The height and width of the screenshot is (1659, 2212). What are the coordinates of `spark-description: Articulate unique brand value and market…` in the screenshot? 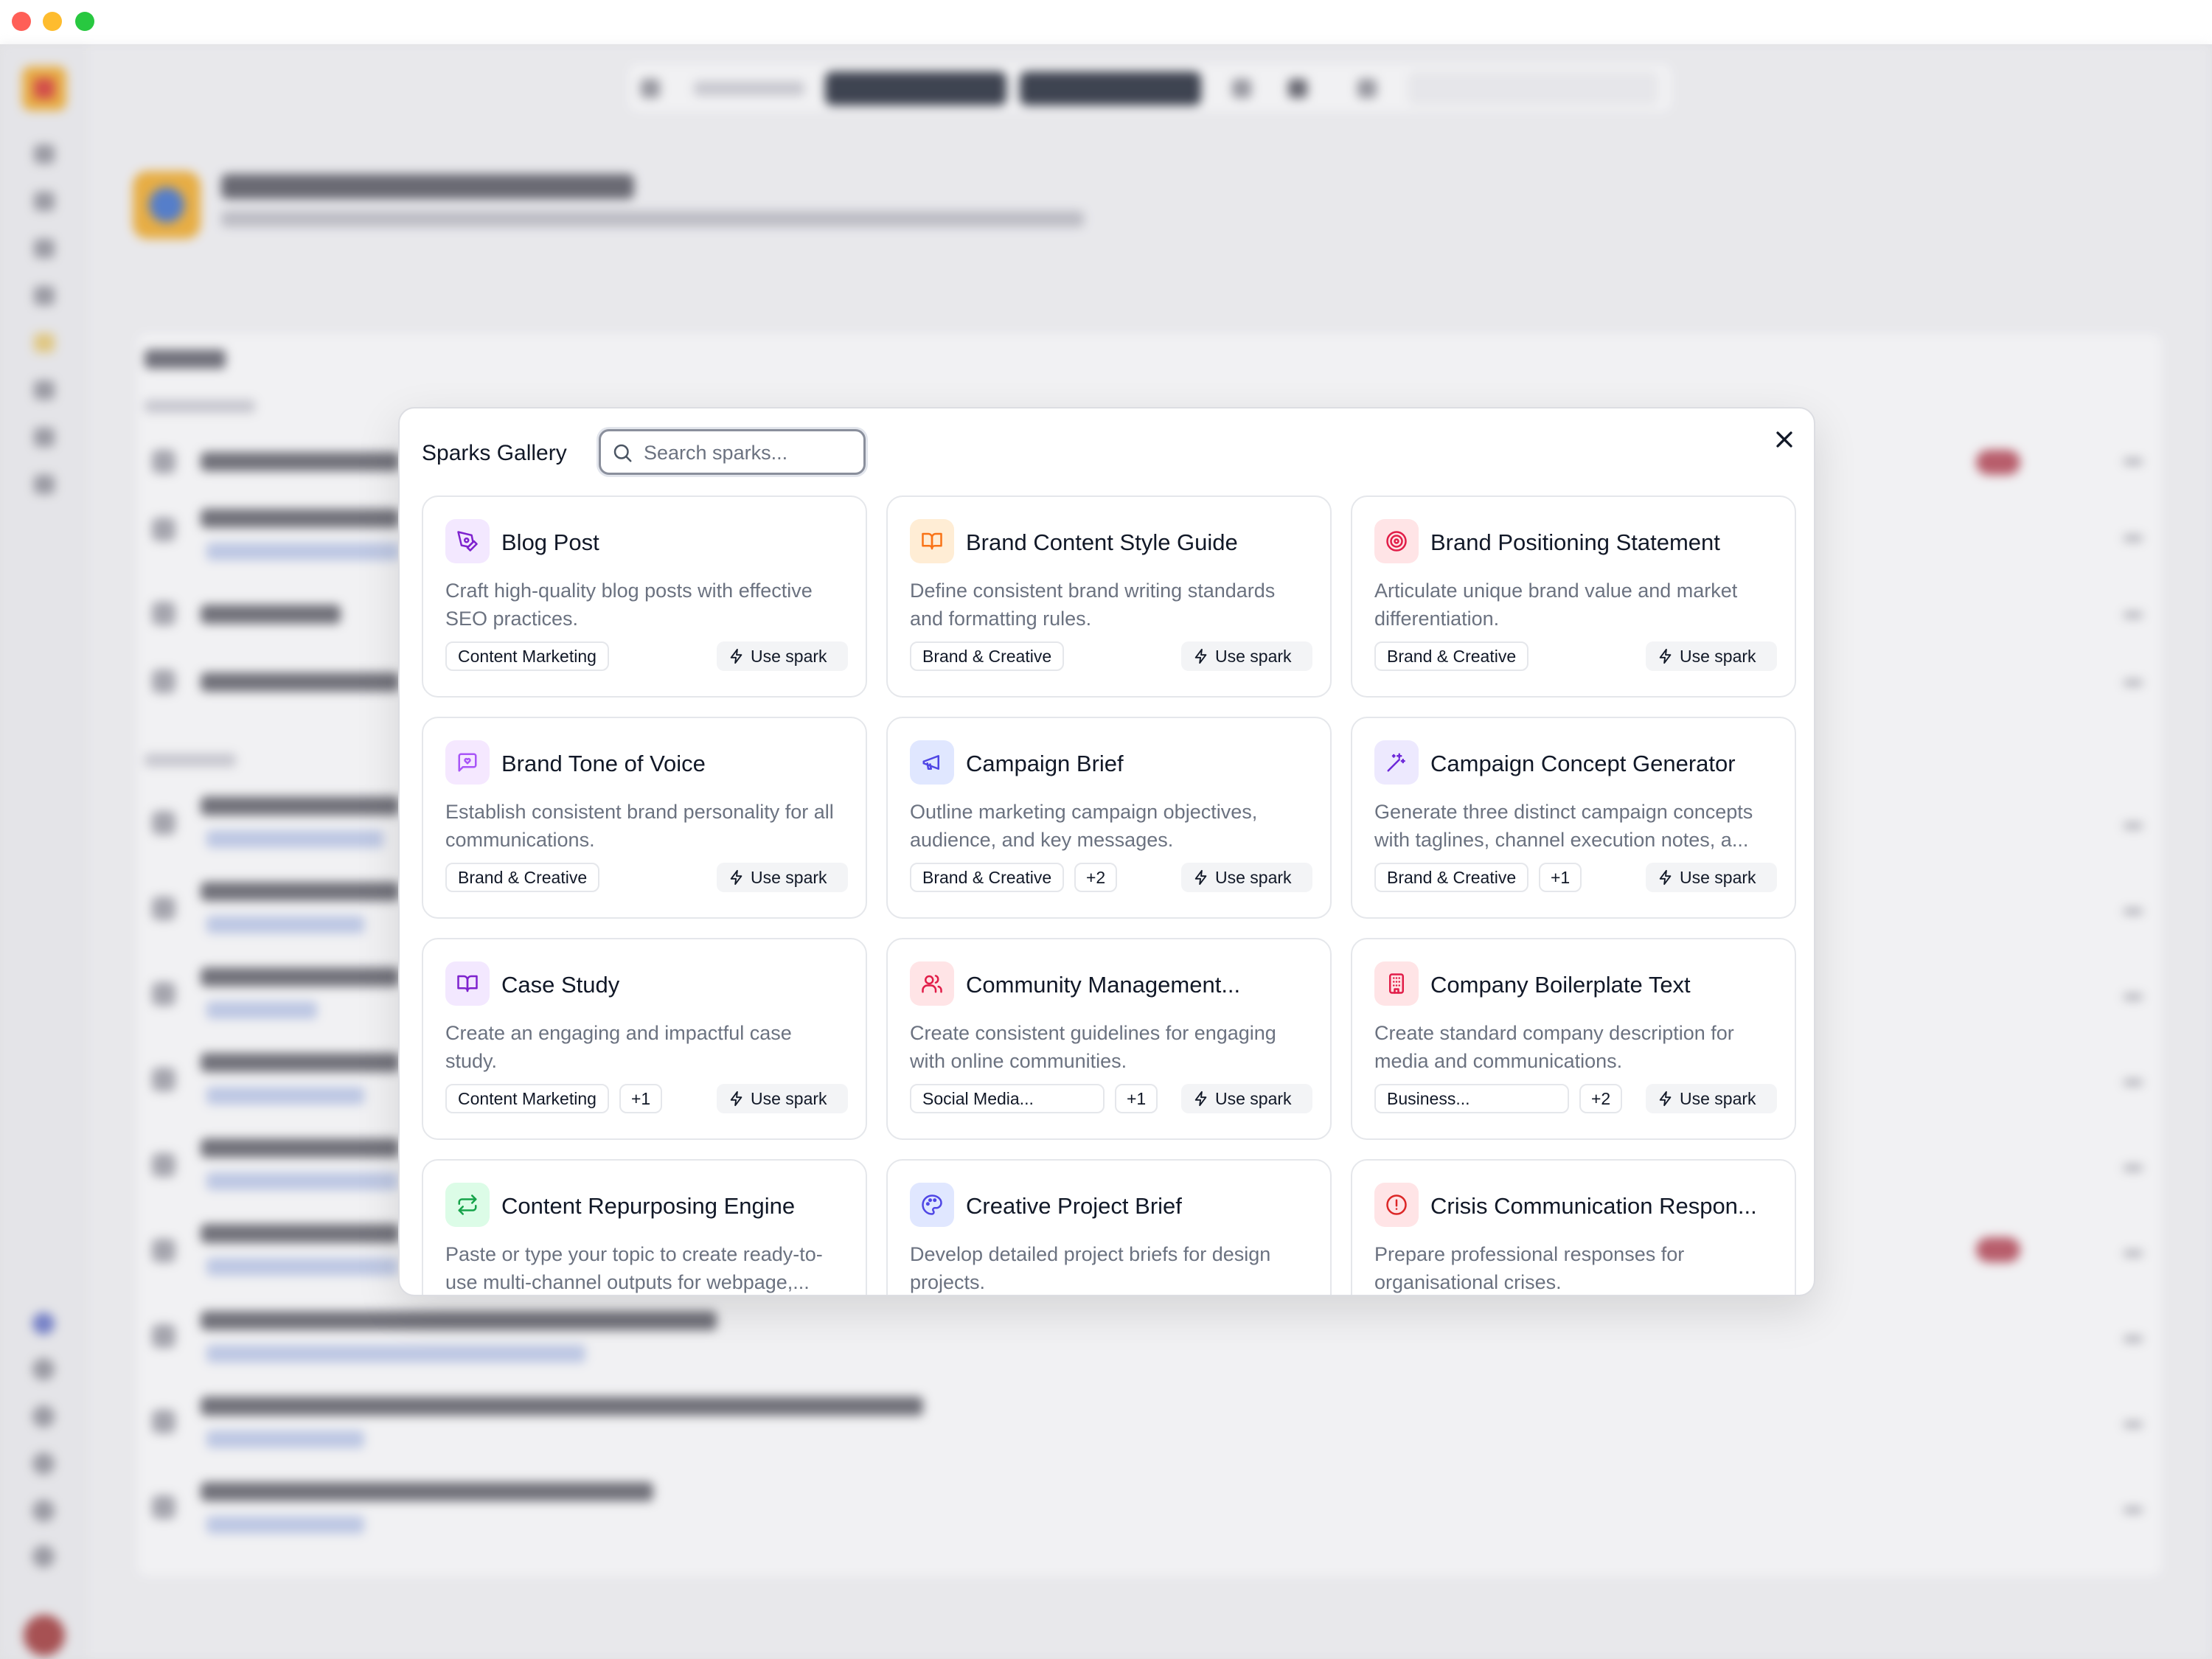 It's located at (1556, 605).